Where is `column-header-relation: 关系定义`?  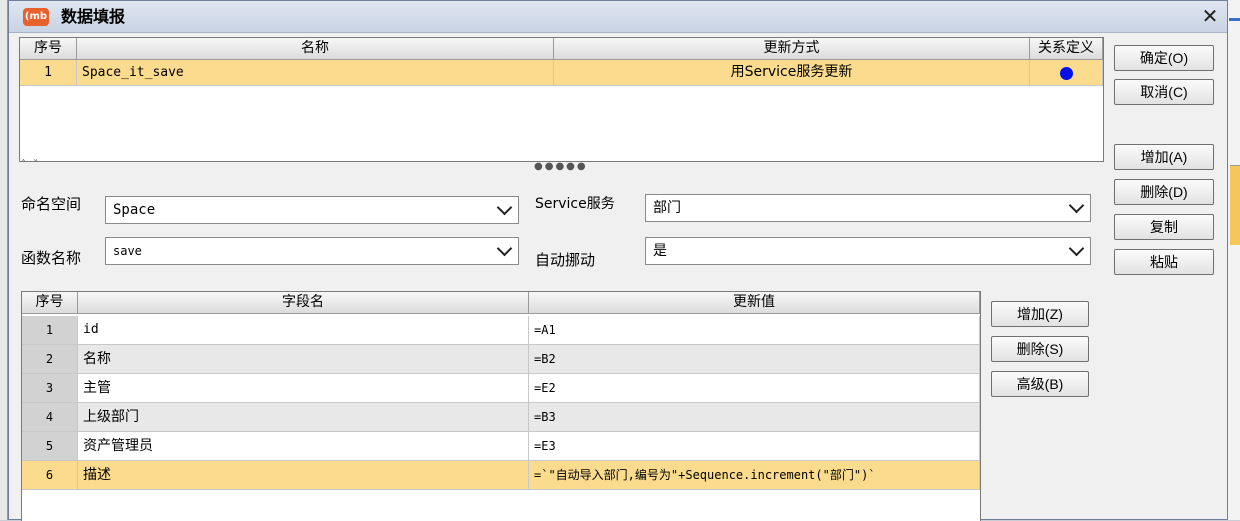 column-header-relation: 关系定义 is located at coordinates (1066, 49).